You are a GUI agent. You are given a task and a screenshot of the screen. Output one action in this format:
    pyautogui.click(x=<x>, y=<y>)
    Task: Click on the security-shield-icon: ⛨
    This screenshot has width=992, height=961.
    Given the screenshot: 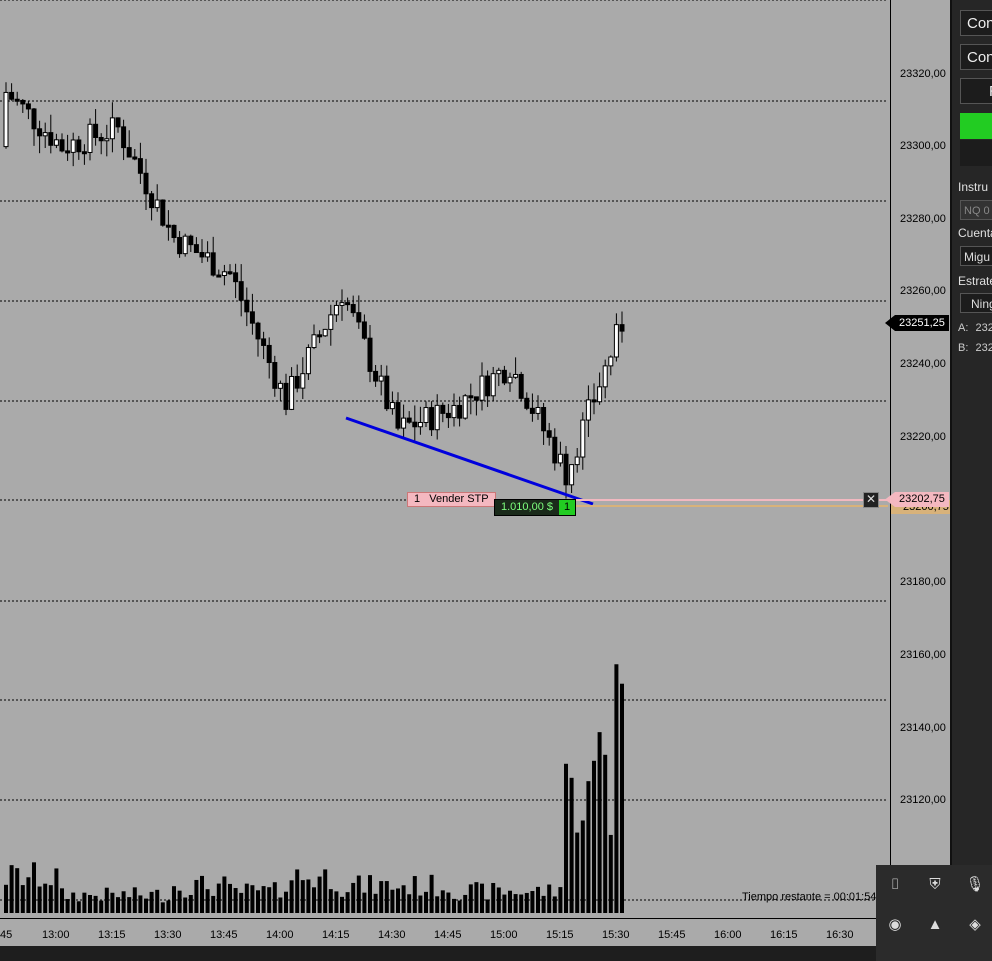 What is the action you would take?
    pyautogui.click(x=935, y=884)
    